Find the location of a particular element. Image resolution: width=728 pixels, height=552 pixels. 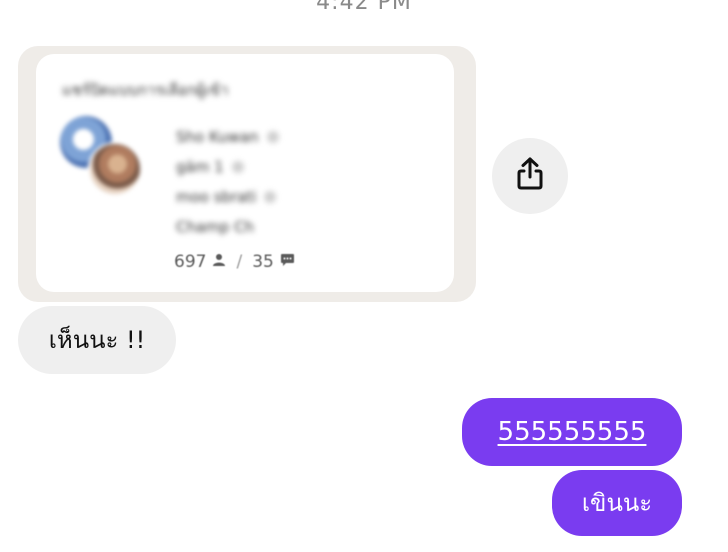

shared-post-title: แชร์ปิดแบบการเลือกผู้เข้า is located at coordinates (145, 90).